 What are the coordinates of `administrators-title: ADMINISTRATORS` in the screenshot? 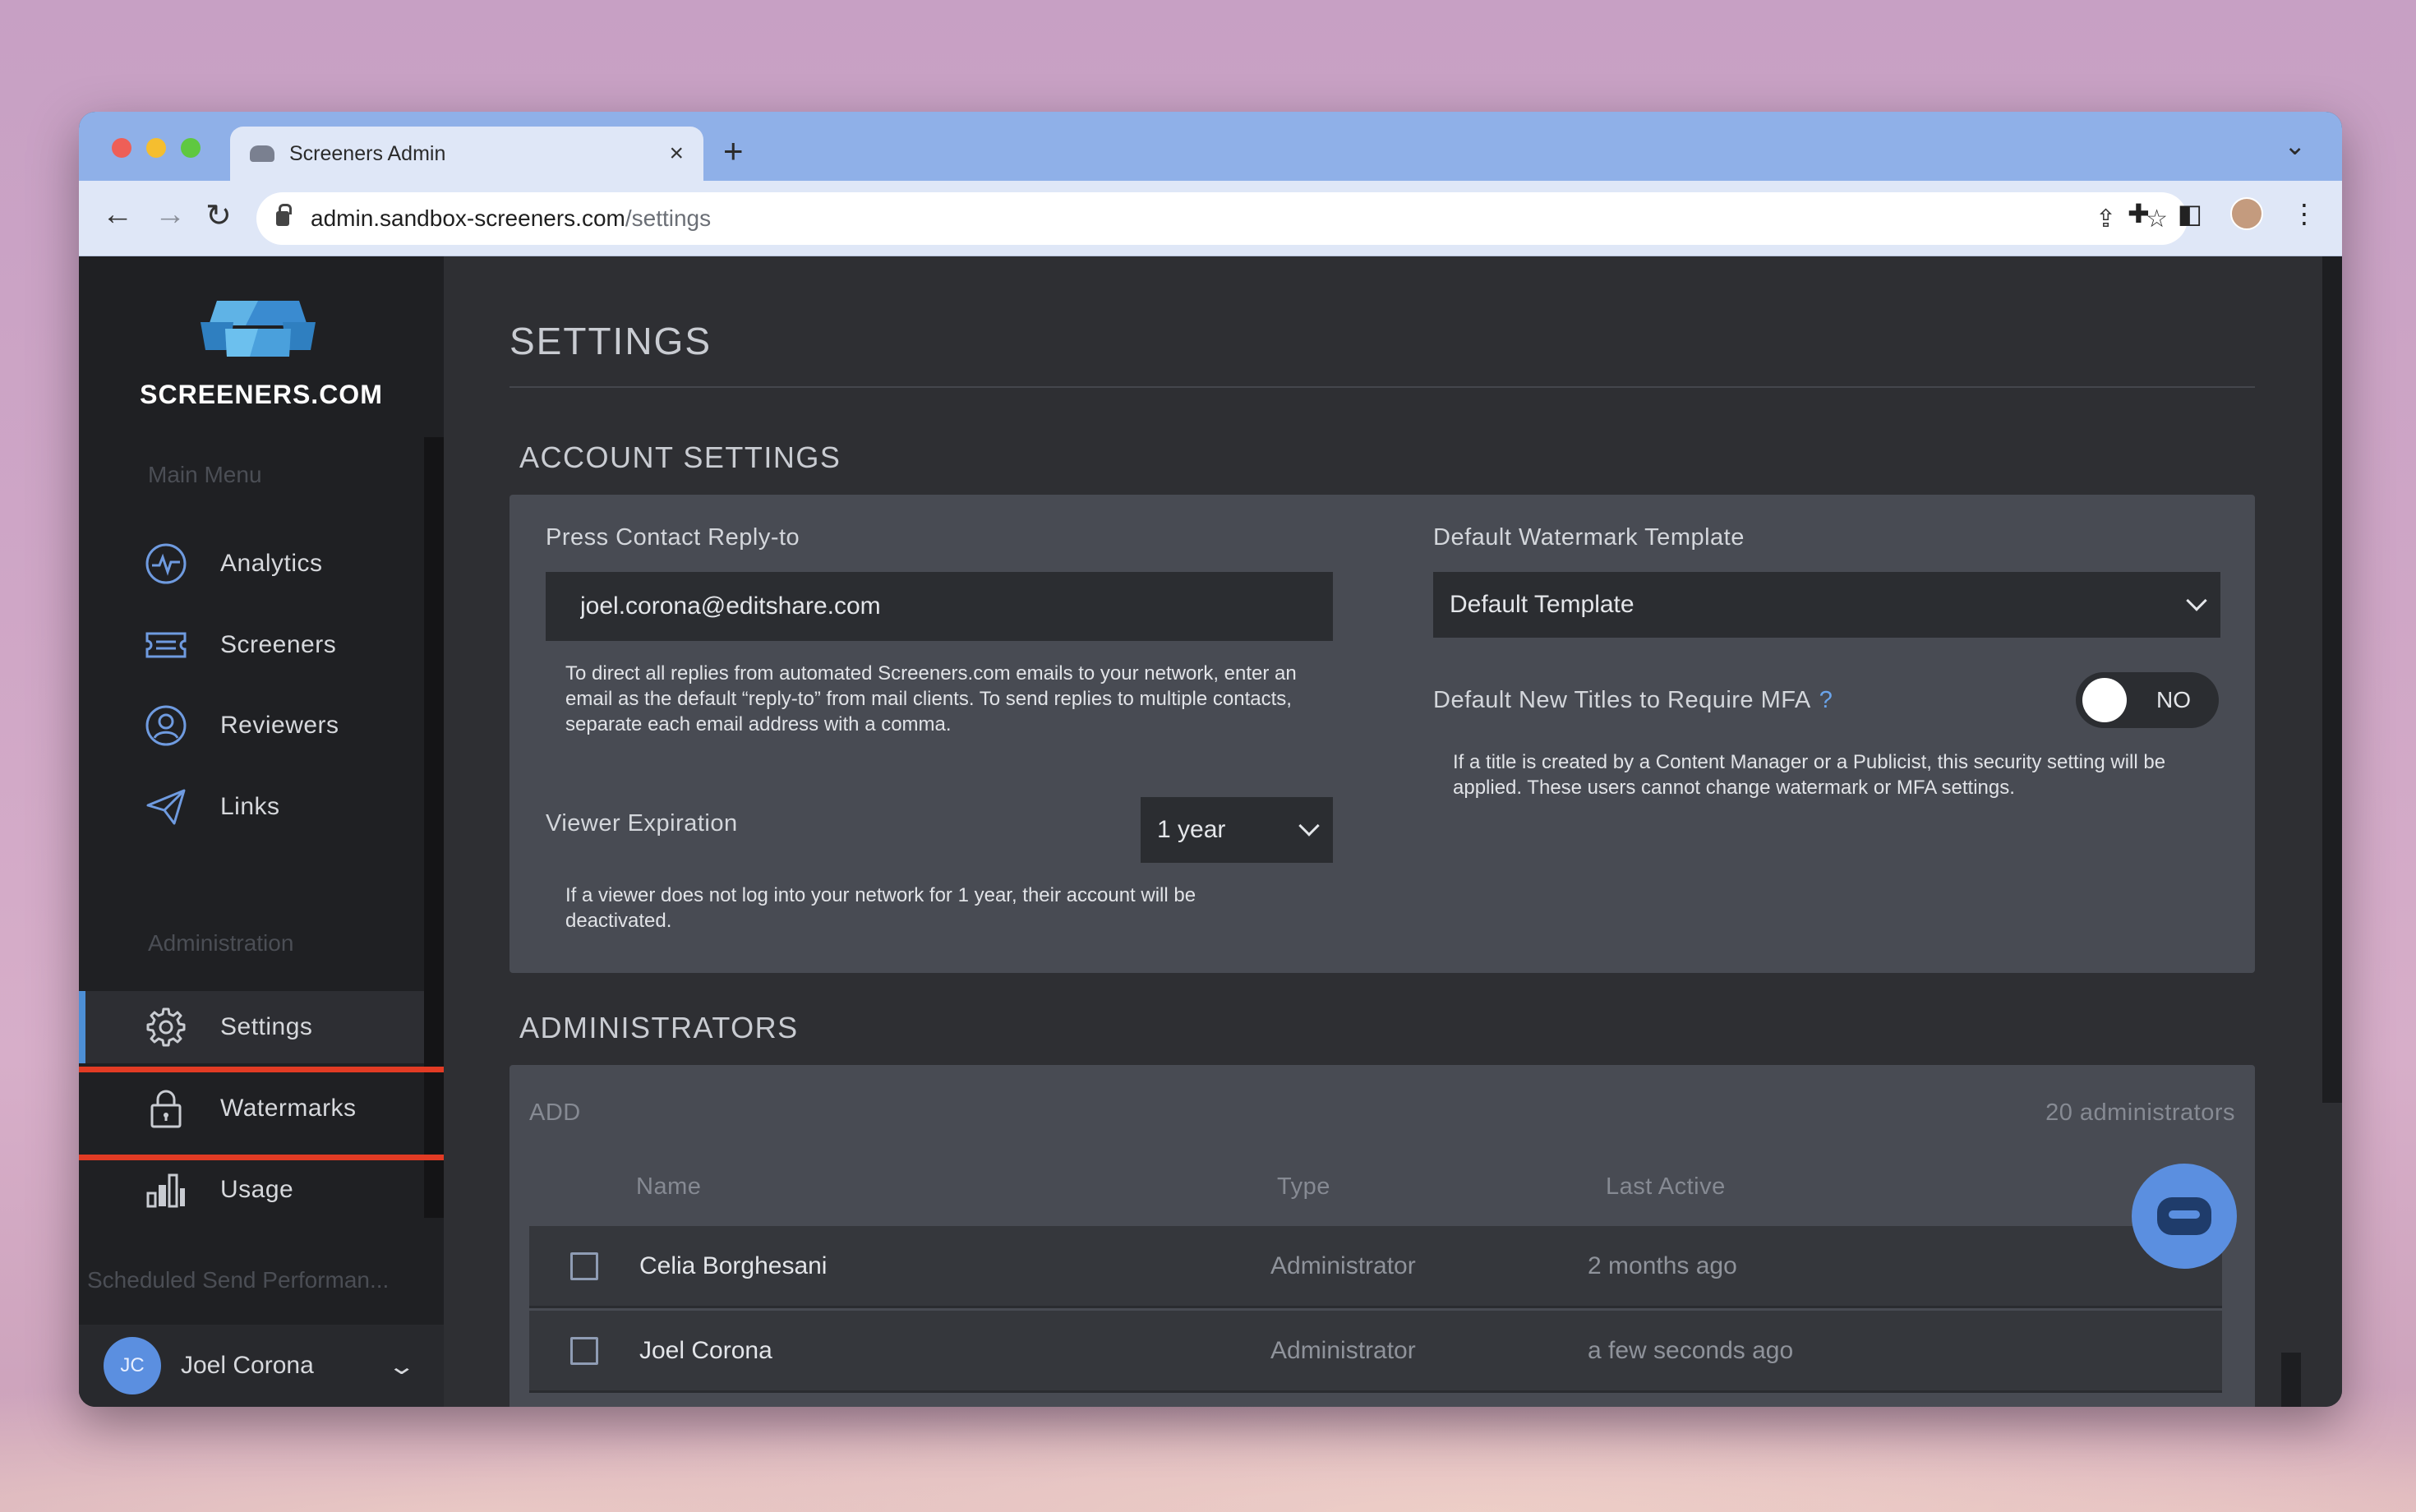 It's located at (659, 1028).